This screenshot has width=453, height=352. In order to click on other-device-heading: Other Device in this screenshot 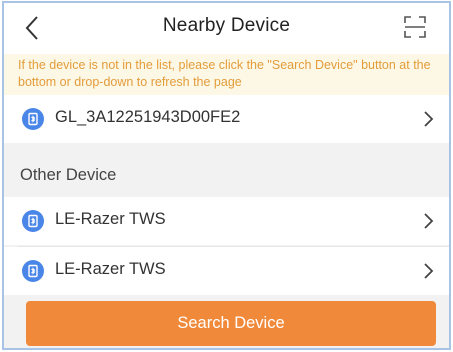, I will do `click(68, 175)`.